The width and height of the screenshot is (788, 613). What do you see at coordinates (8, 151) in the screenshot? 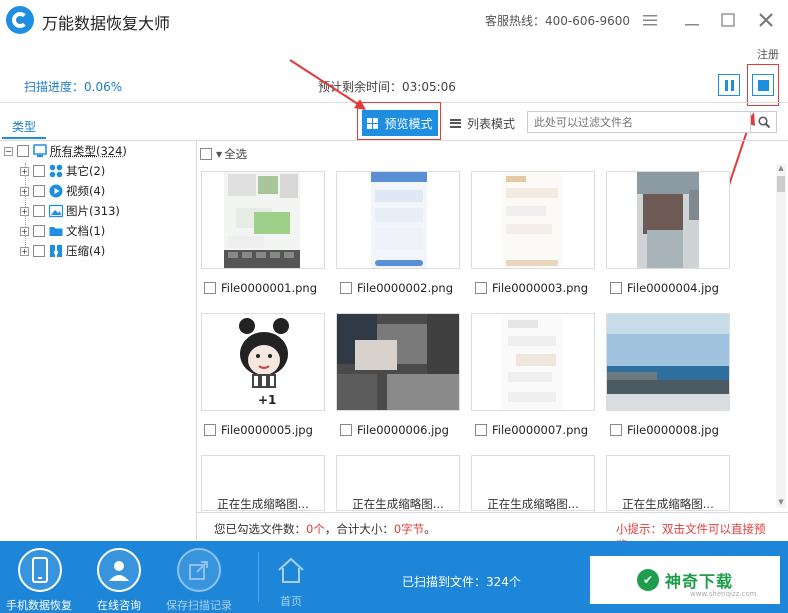
I see `collapse-icon: −` at bounding box center [8, 151].